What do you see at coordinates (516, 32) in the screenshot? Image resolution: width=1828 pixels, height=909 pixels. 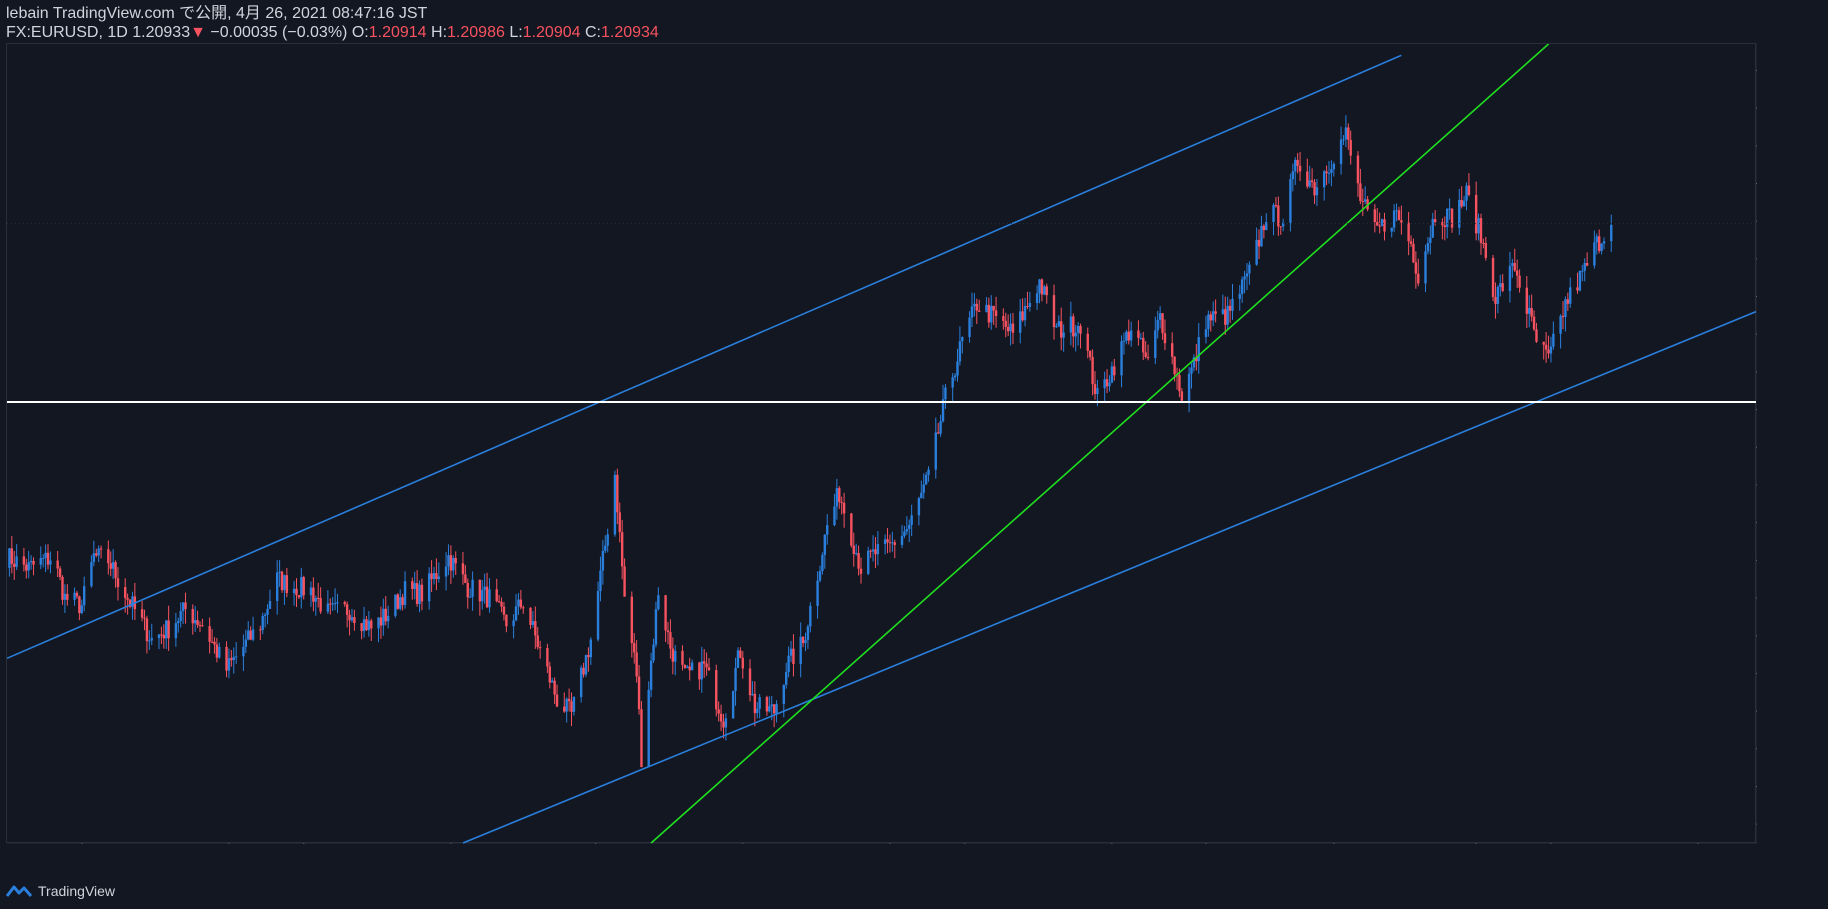 I see `low-label: L:` at bounding box center [516, 32].